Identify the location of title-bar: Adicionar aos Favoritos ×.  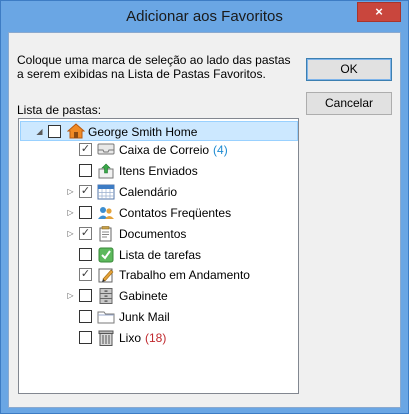
(204, 16).